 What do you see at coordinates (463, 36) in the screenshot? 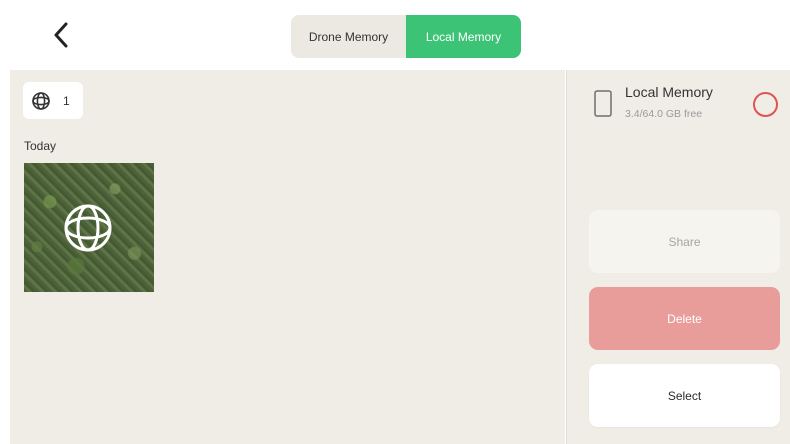
I see `tab-local-memory: Local Memory` at bounding box center [463, 36].